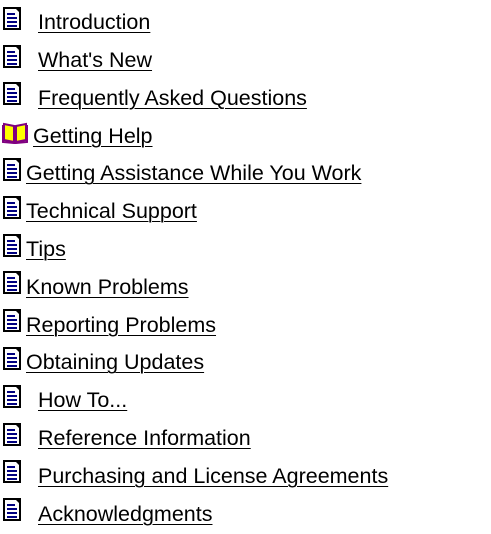  What do you see at coordinates (115, 363) in the screenshot?
I see `toc-link-obtaining-updates: Obtaining Updates` at bounding box center [115, 363].